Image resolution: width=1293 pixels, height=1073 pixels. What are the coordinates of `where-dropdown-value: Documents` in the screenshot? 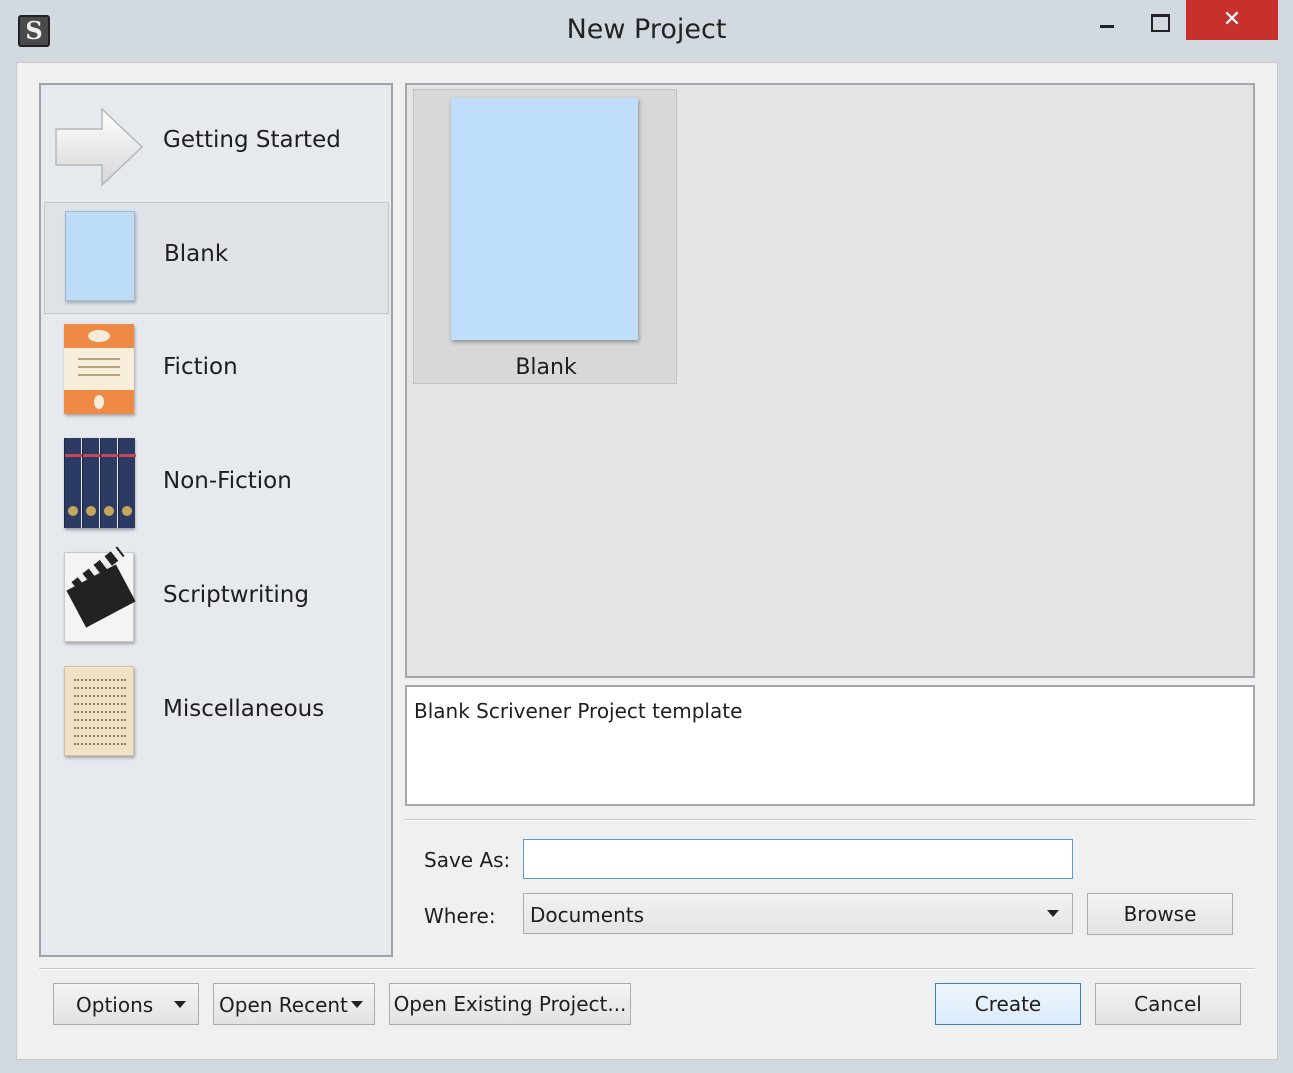 It's located at (587, 915).